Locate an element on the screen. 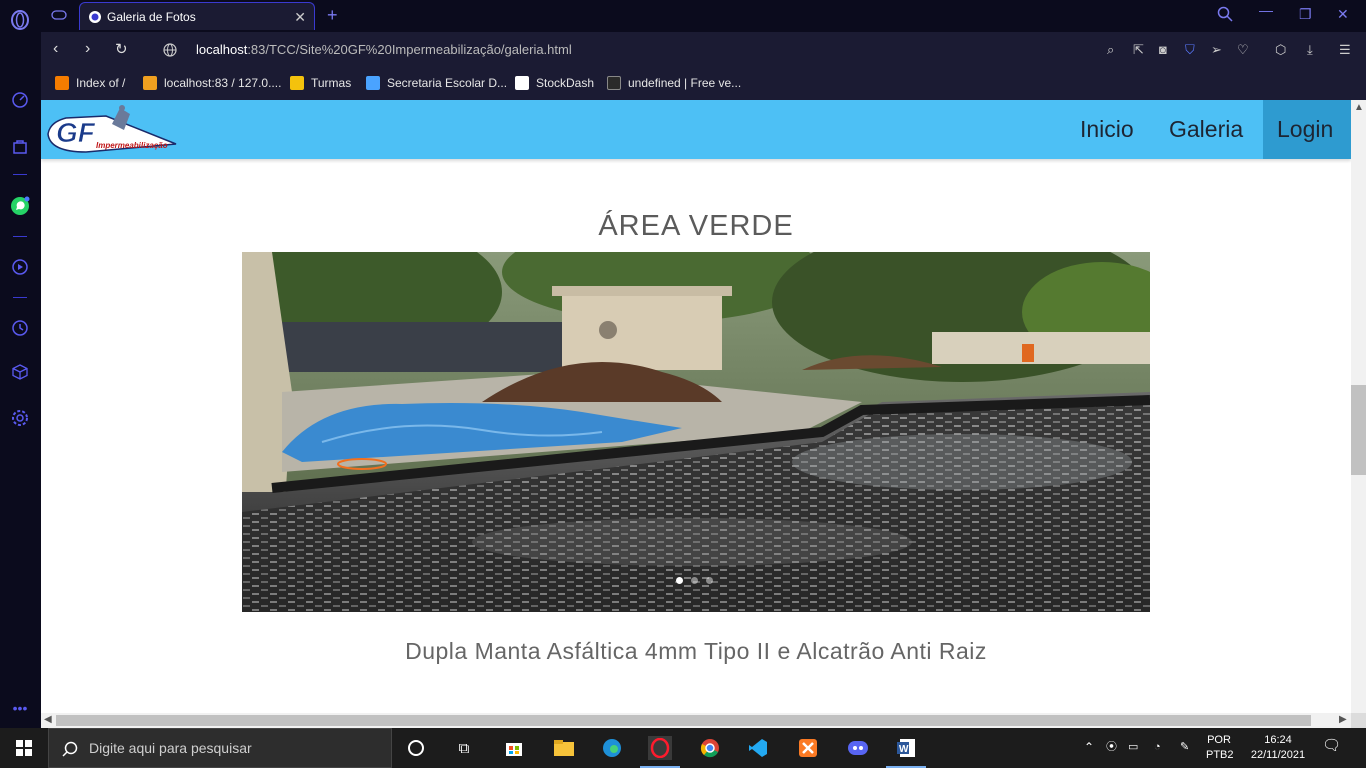 This screenshot has width=1366, height=768. file-explorer-icon is located at coordinates (564, 748).